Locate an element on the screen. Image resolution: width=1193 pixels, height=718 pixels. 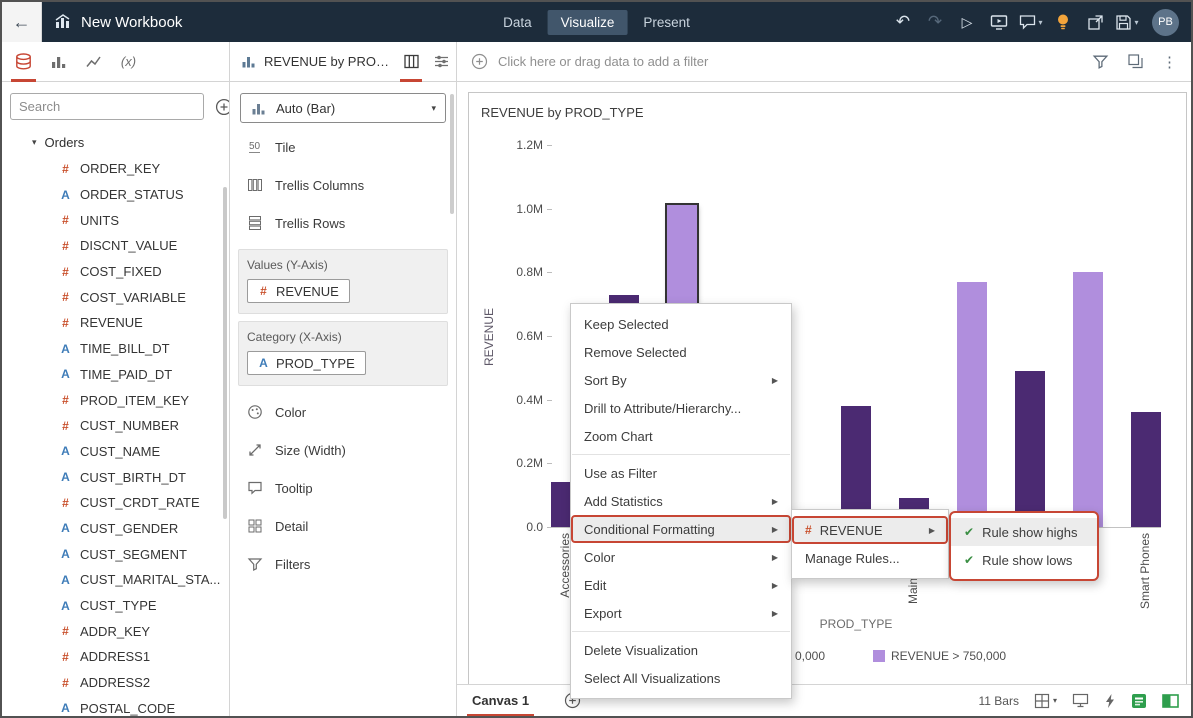
insights-bolt-icon is located at coordinates (1110, 701).